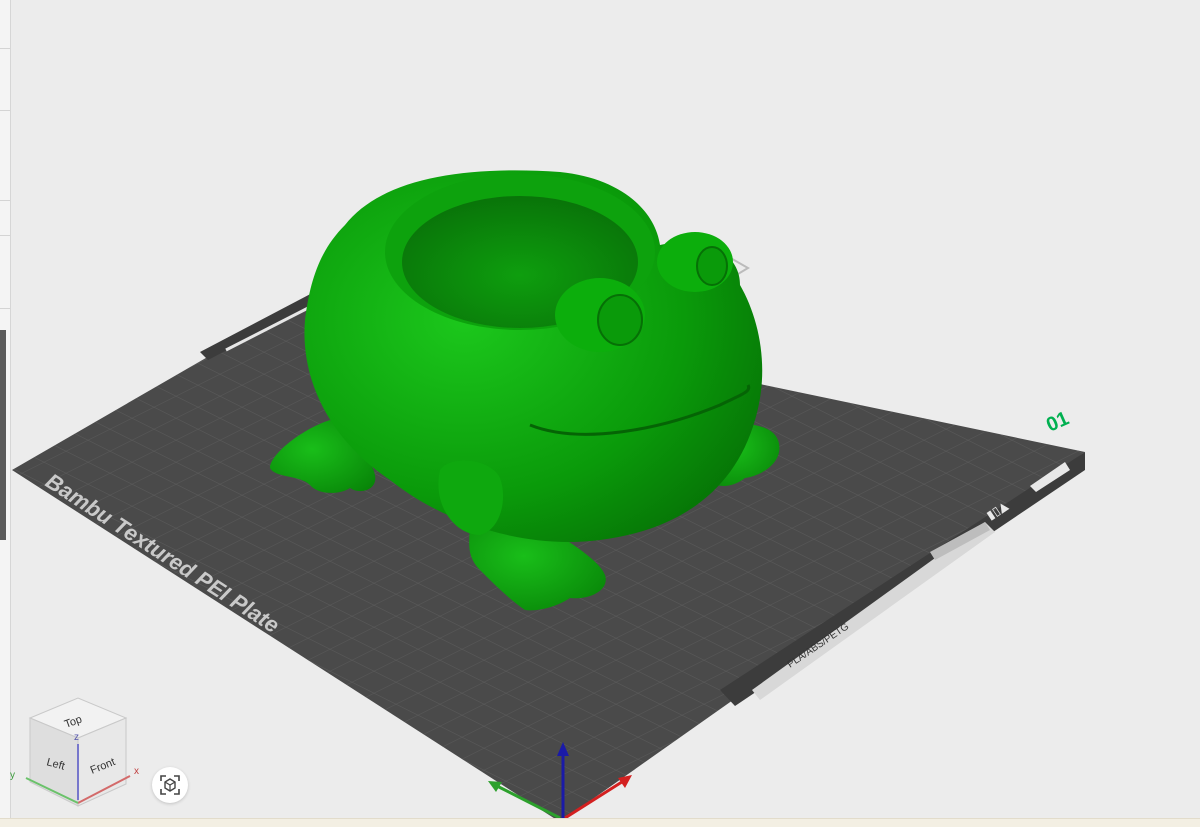 The image size is (1200, 827). Describe the element at coordinates (712, 266) in the screenshot. I see `frog-right-eye` at that location.